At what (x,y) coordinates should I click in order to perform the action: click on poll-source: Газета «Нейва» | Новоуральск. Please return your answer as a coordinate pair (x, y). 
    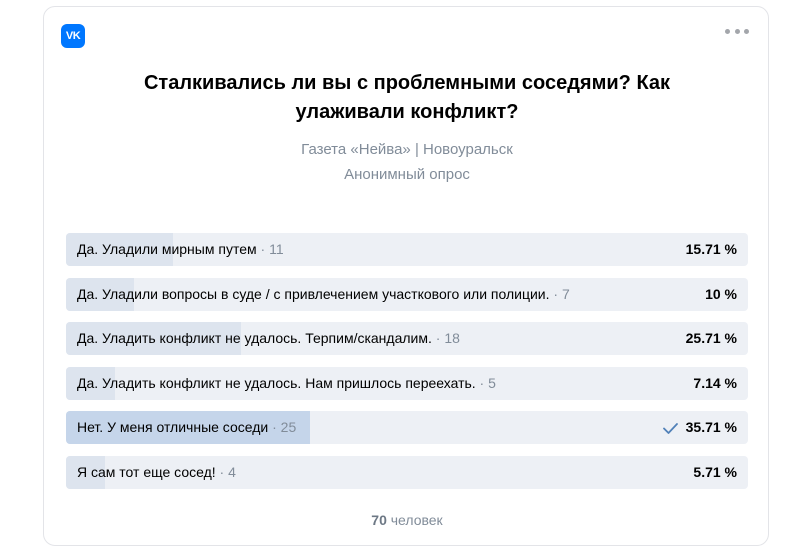
    Looking at the image, I should click on (407, 149).